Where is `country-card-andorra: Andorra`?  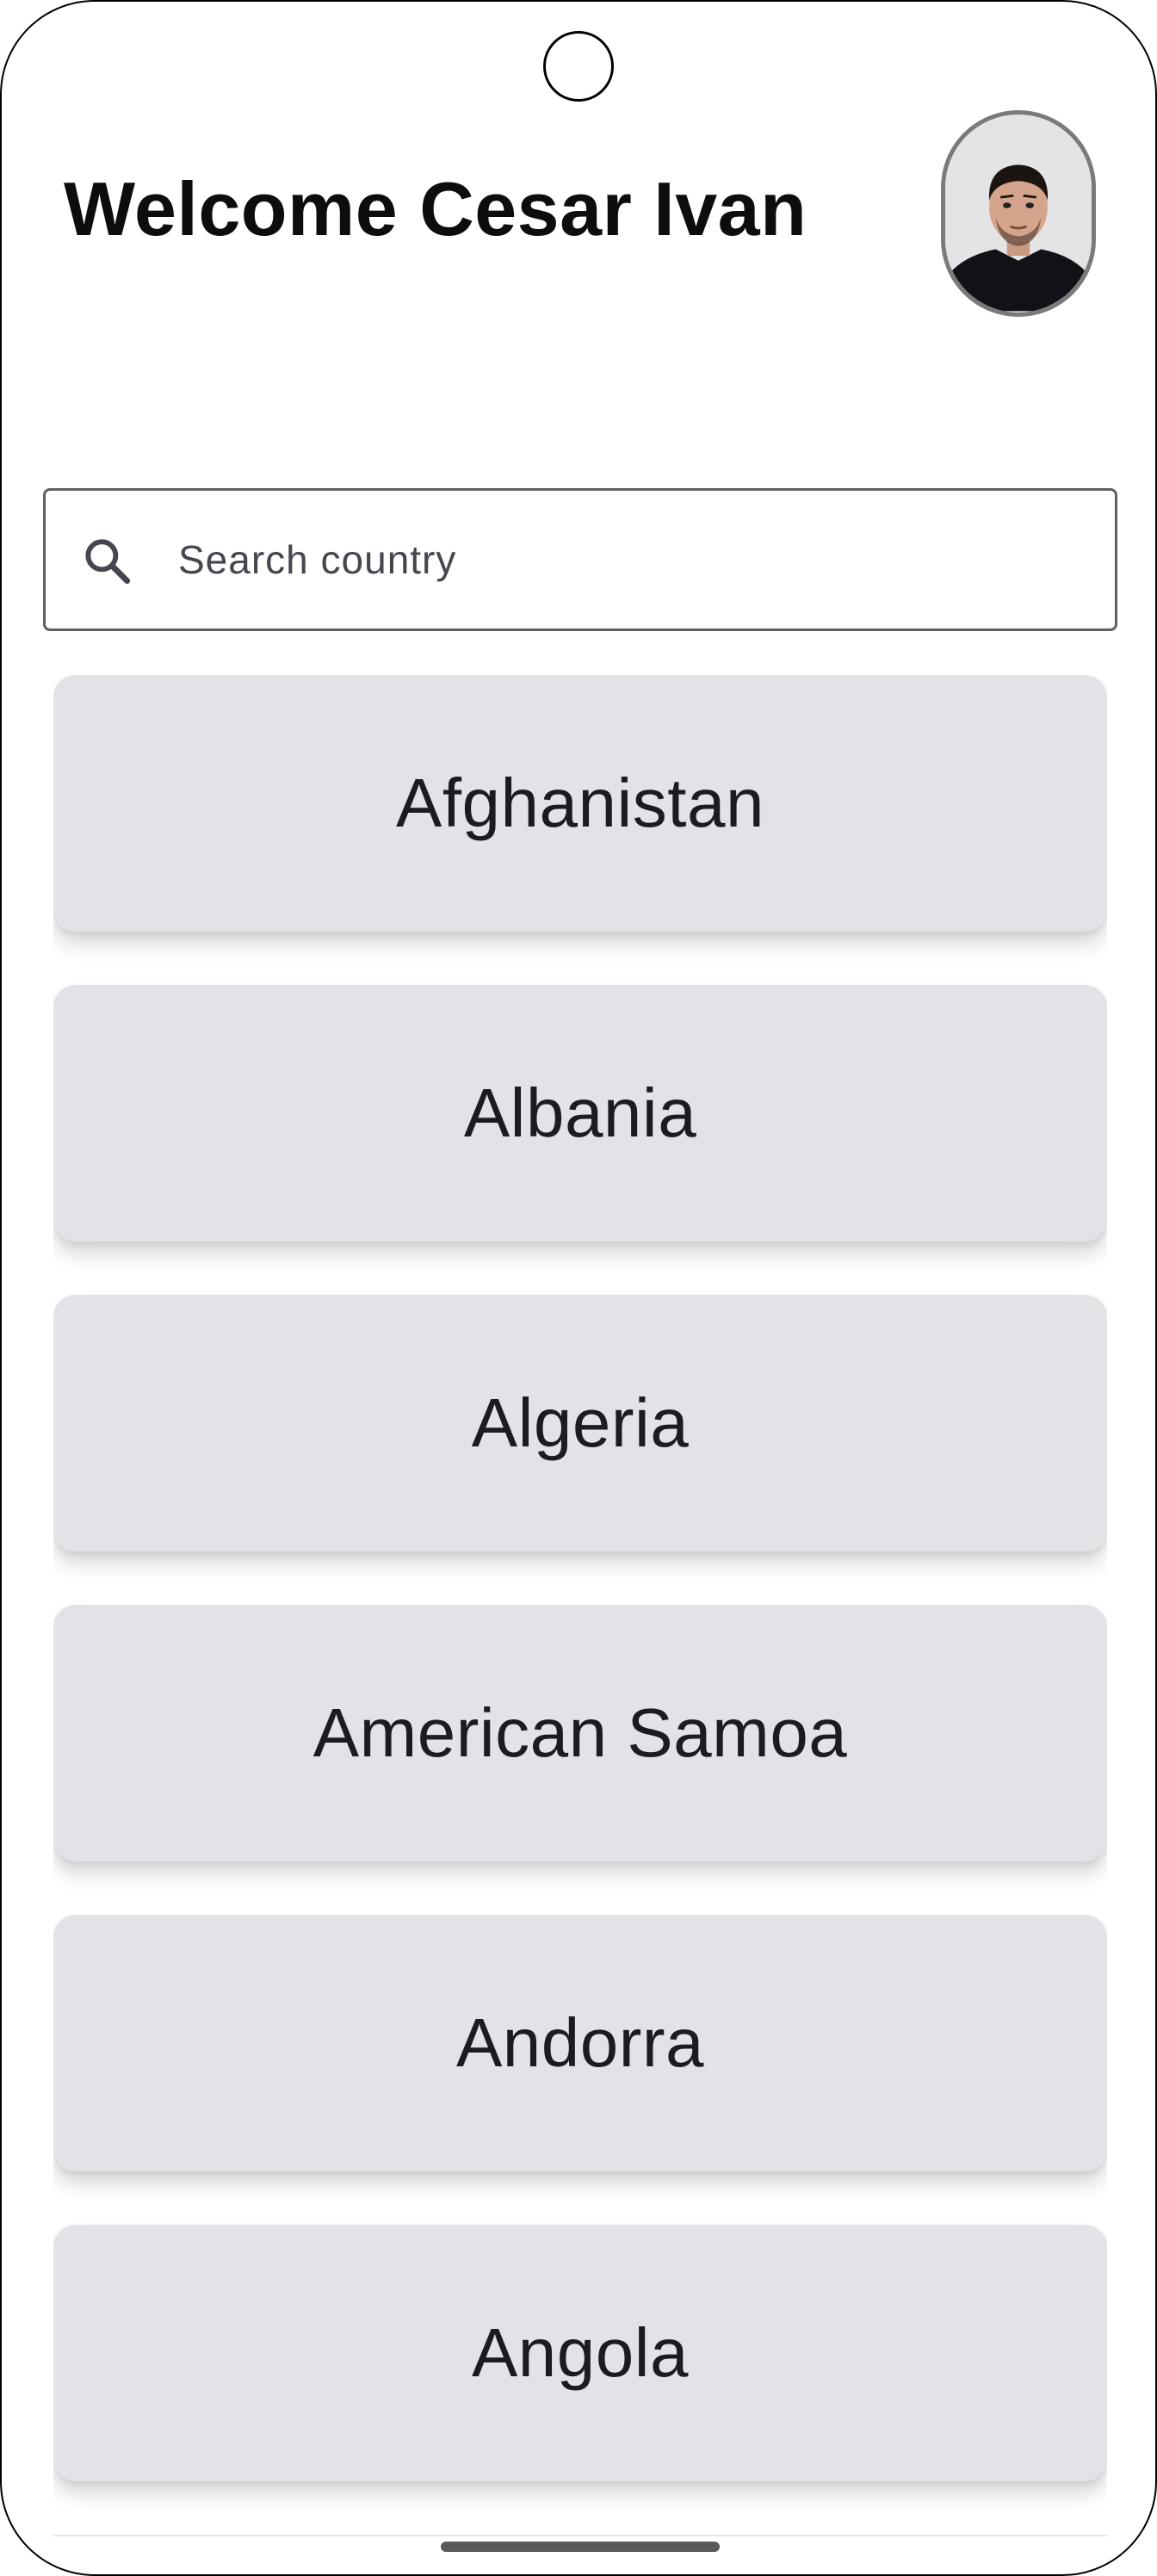
country-card-andorra: Andorra is located at coordinates (580, 2043).